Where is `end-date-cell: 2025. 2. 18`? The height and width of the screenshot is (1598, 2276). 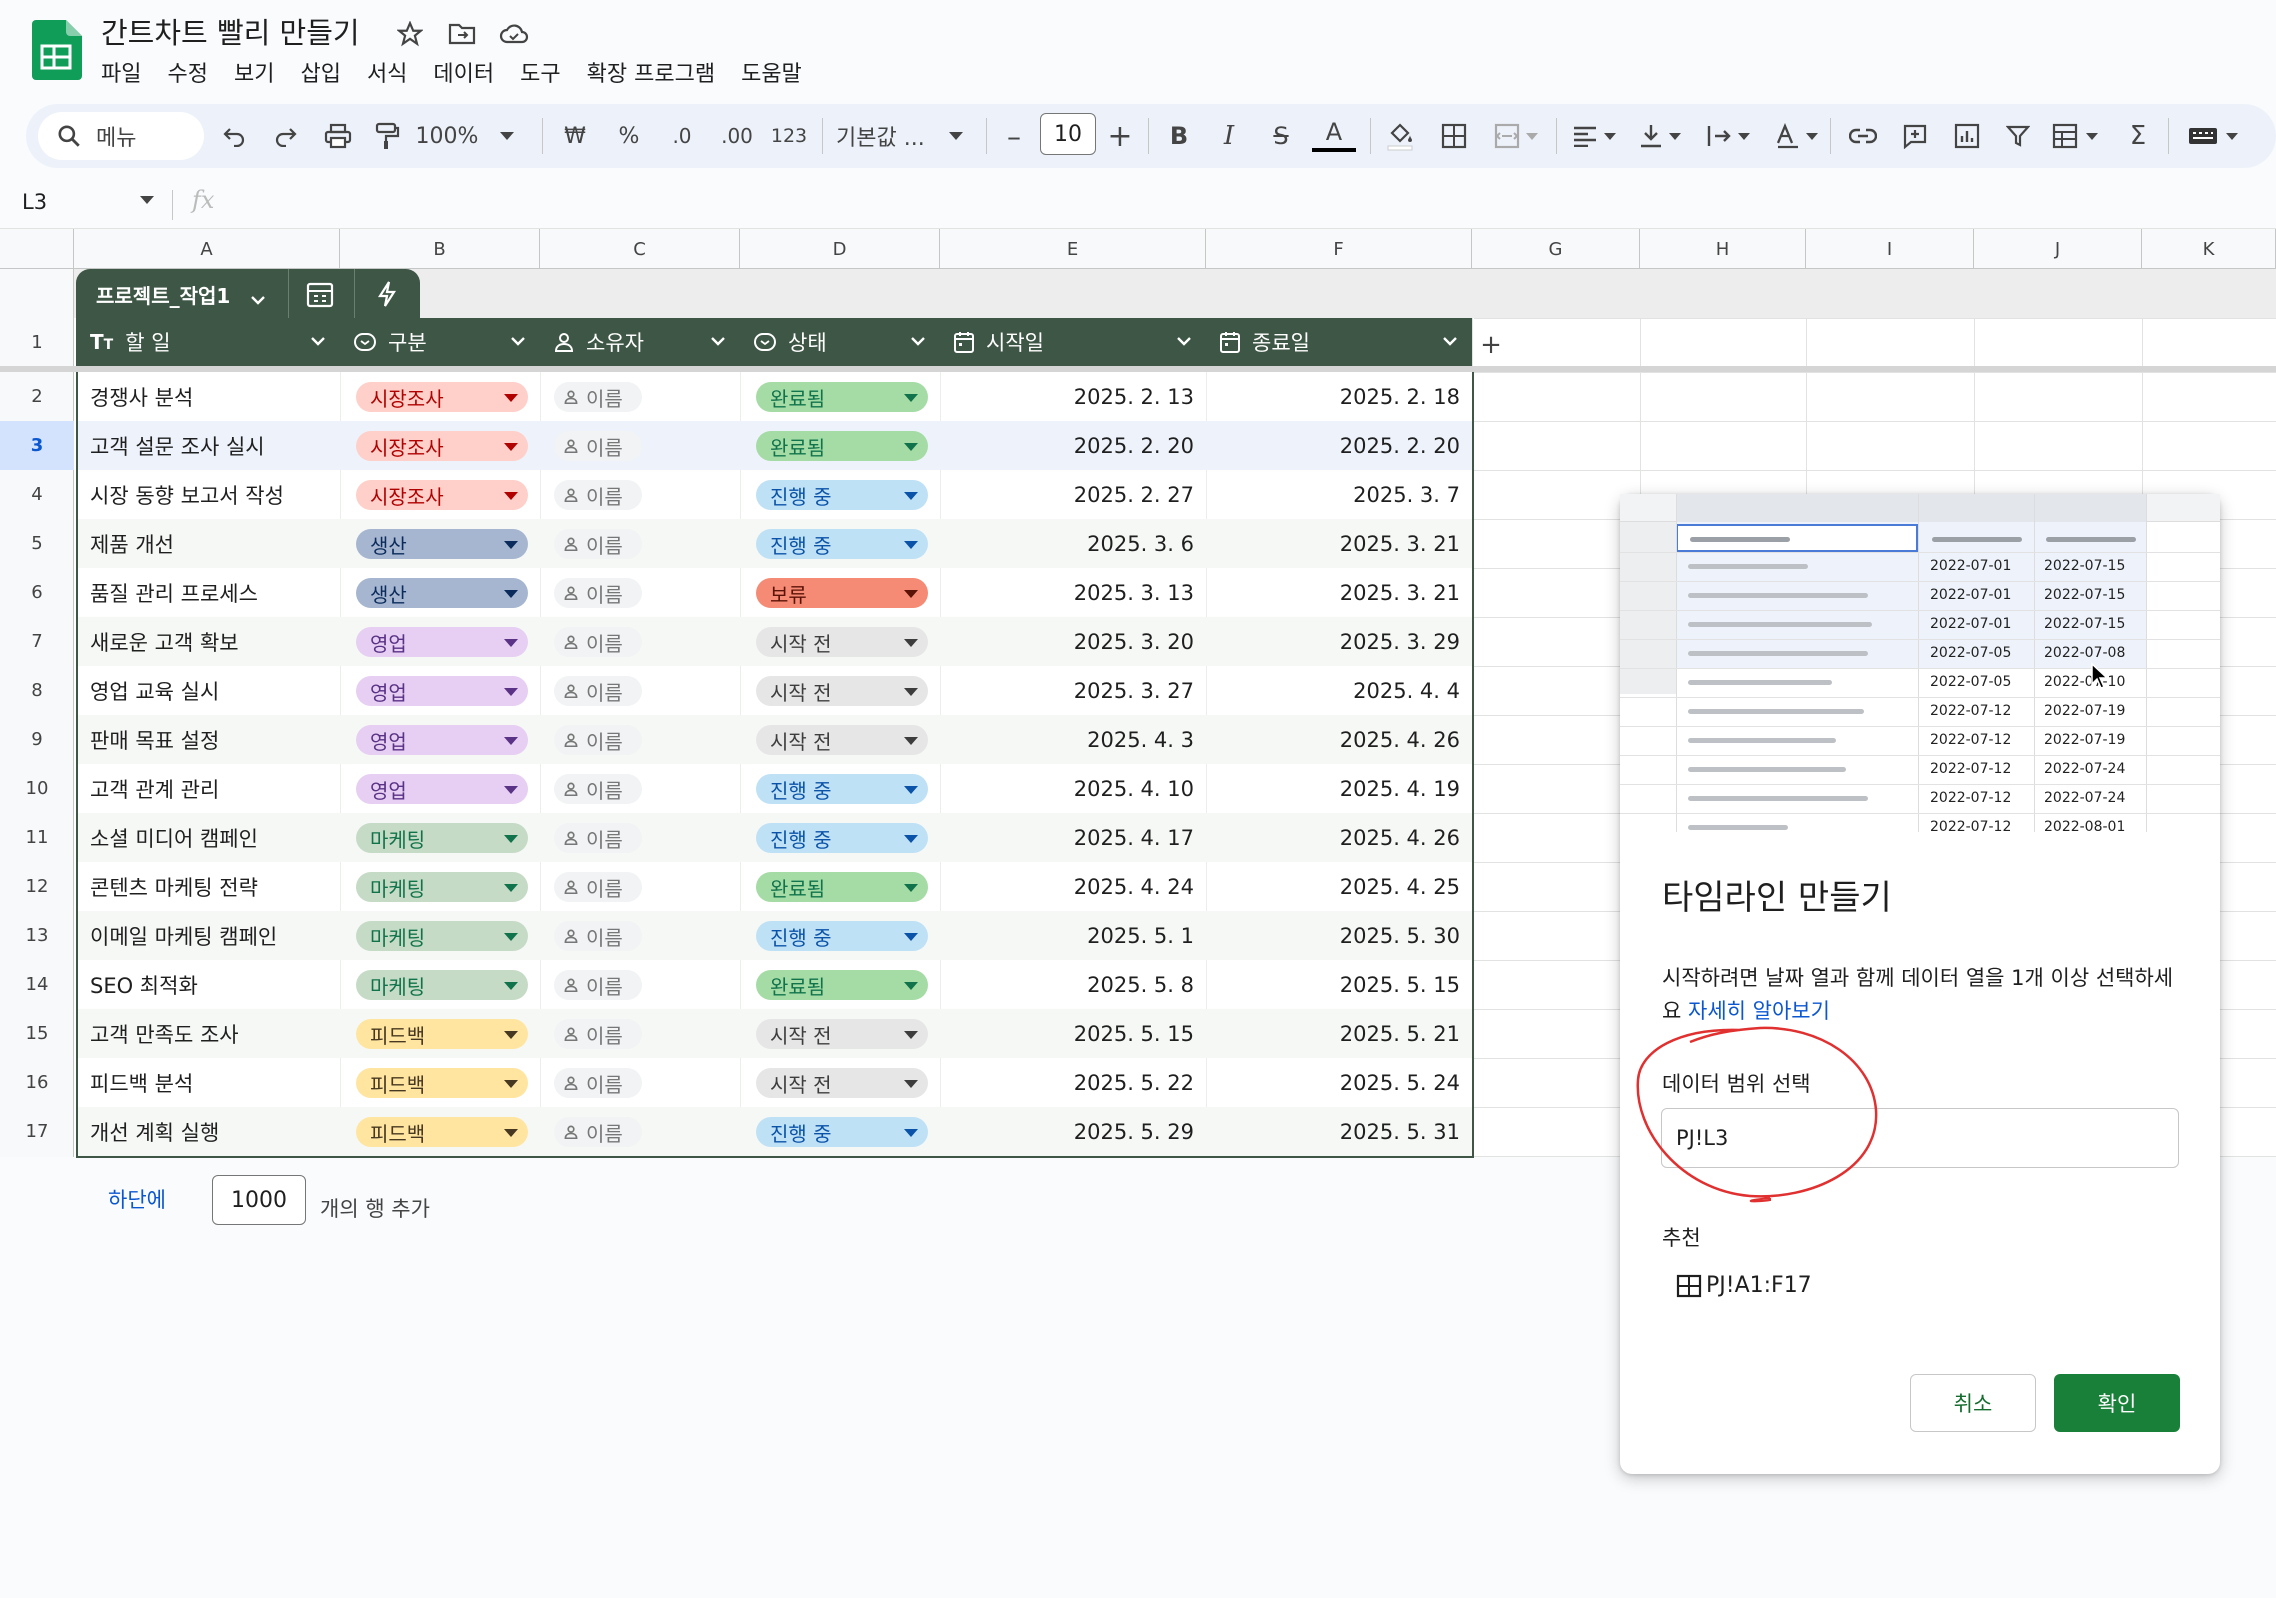 end-date-cell: 2025. 2. 18 is located at coordinates (1400, 396).